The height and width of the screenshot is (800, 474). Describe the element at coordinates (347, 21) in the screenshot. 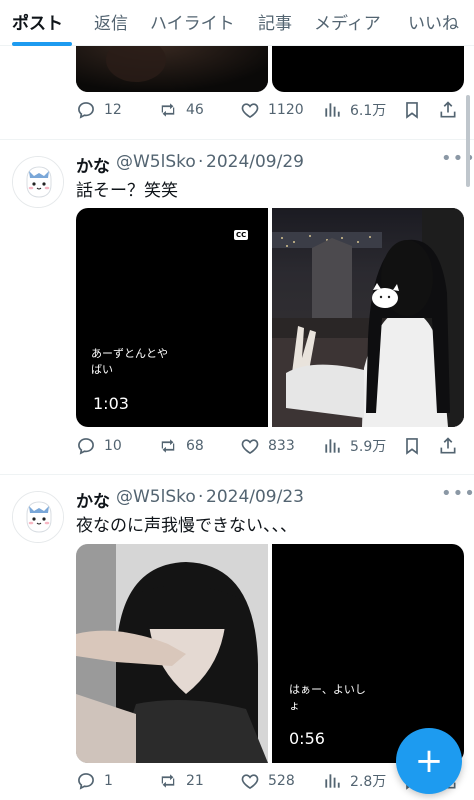

I see `tab-media: メディア` at that location.